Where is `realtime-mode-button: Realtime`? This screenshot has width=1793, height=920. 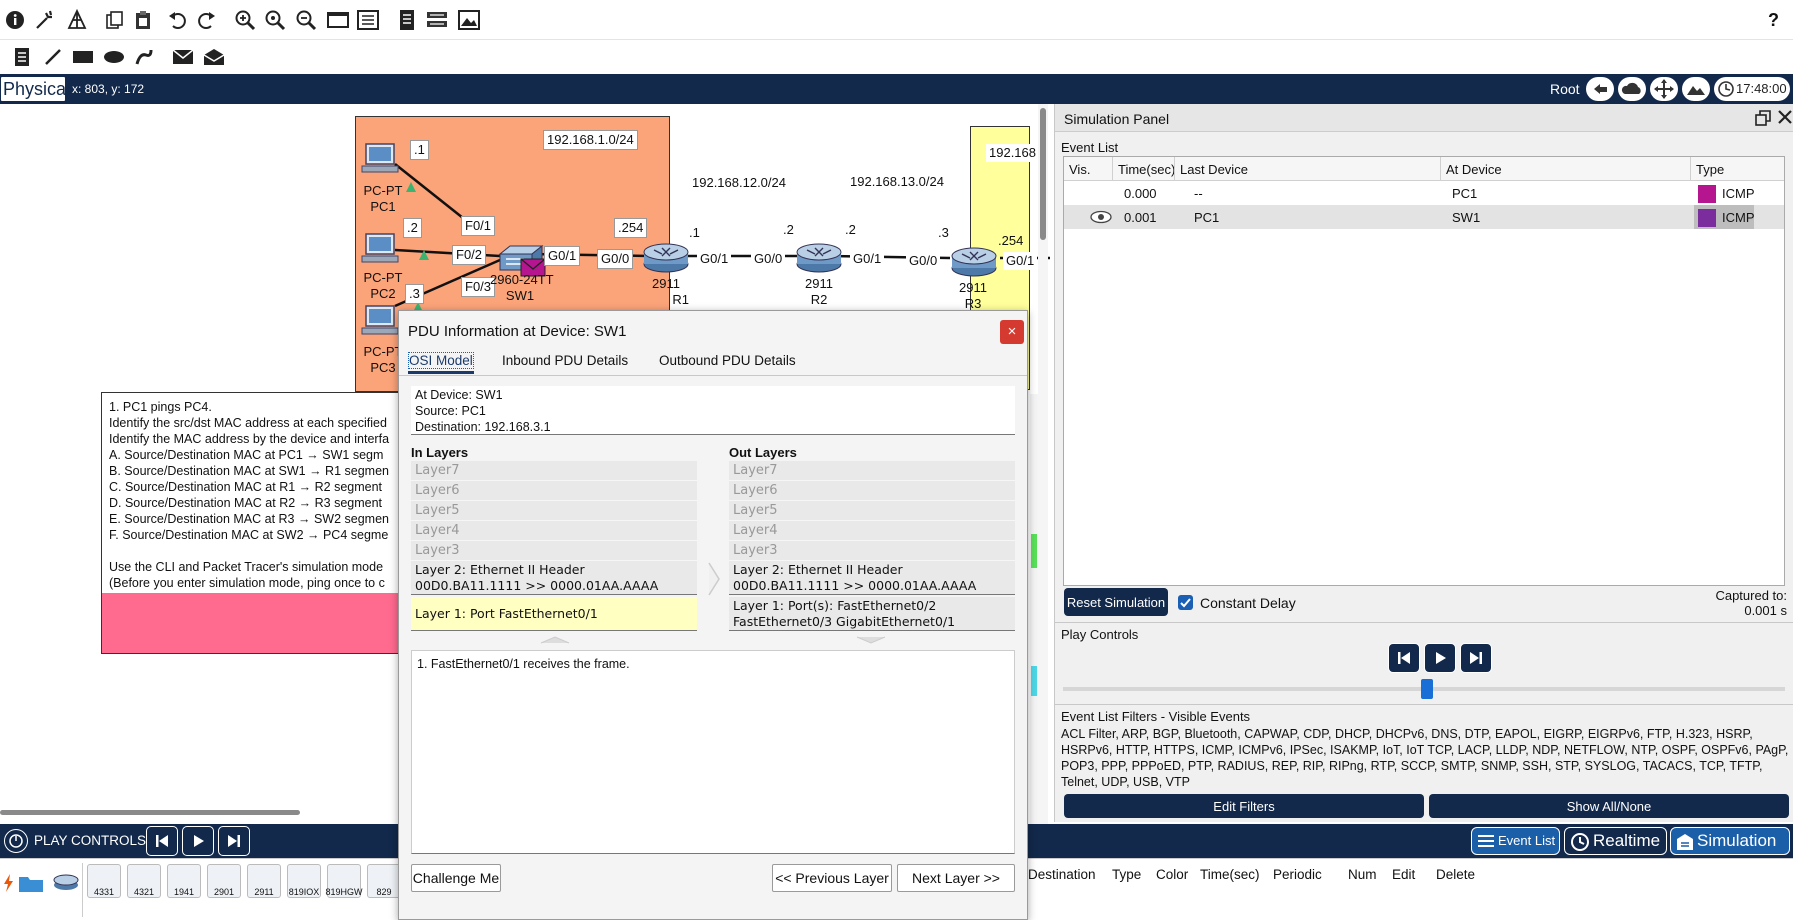
realtime-mode-button: Realtime is located at coordinates (1615, 841).